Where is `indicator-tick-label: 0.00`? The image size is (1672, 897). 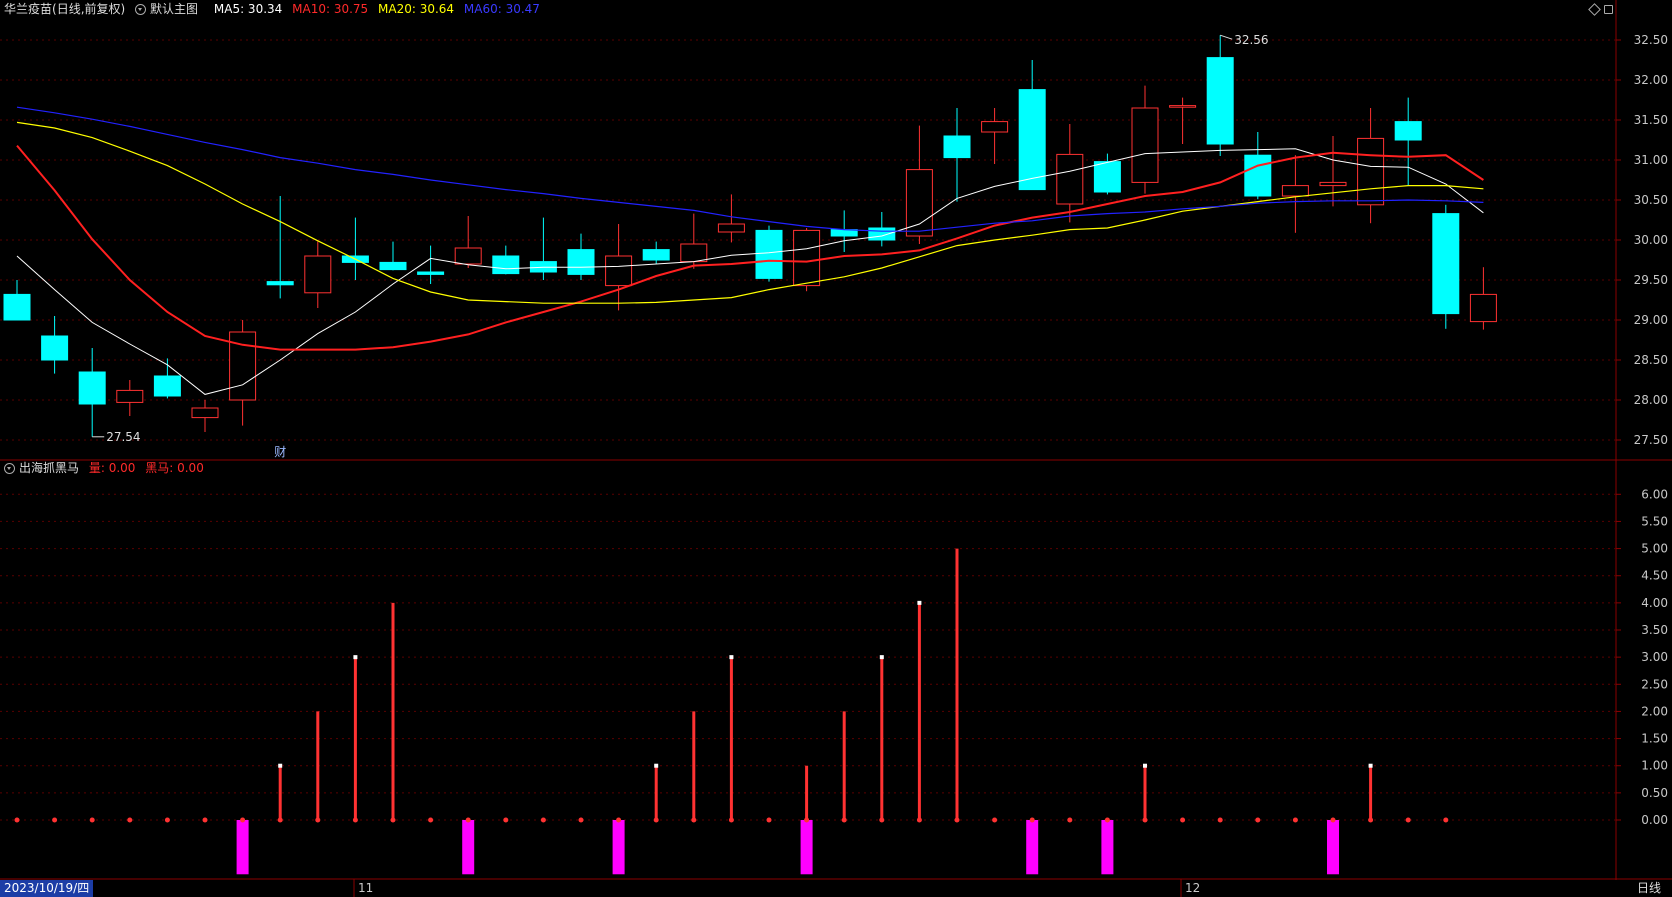
indicator-tick-label: 0.00 is located at coordinates (1654, 820).